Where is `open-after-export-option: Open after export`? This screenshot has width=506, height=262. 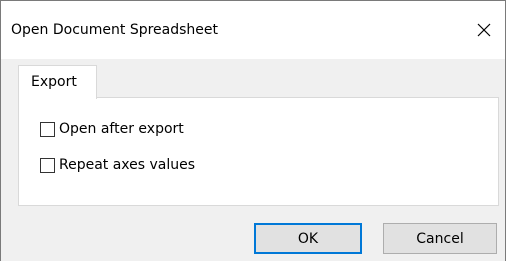
open-after-export-option: Open after export is located at coordinates (112, 129).